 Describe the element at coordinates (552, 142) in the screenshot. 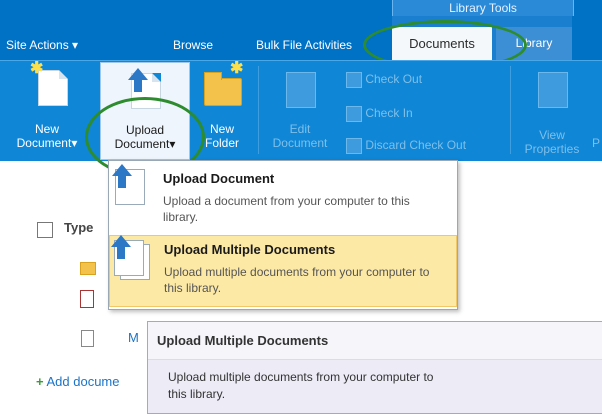

I see `view-properties-label: View Properties` at that location.